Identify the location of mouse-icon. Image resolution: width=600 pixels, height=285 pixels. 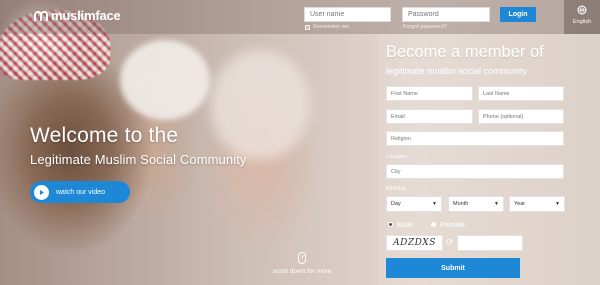
(302, 258).